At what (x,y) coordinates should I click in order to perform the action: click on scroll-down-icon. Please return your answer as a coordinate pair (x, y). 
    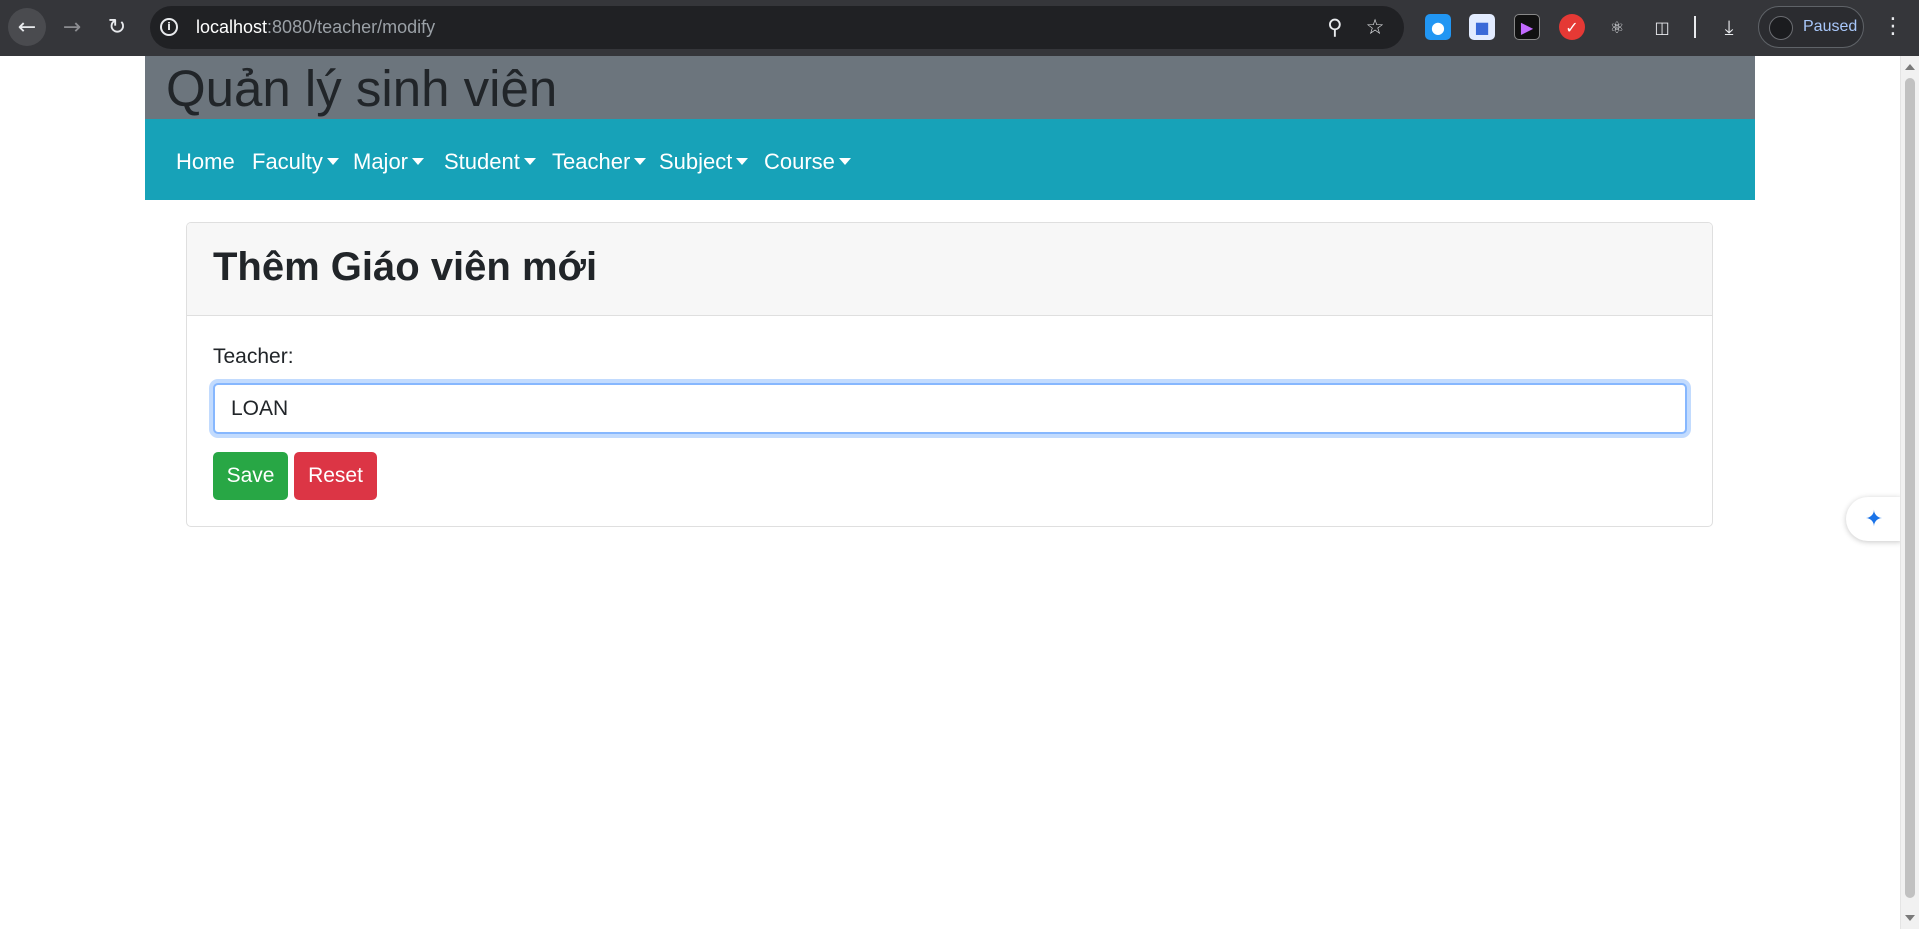
    Looking at the image, I should click on (1910, 918).